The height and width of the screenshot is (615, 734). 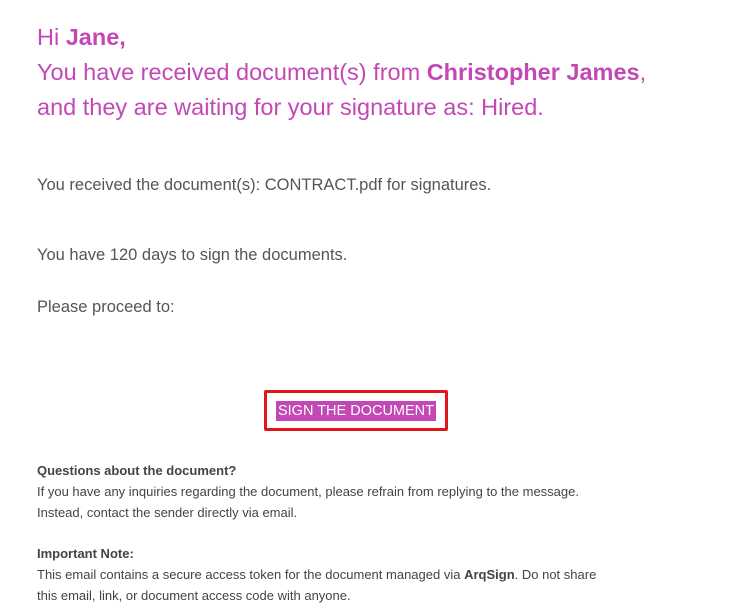 What do you see at coordinates (85, 553) in the screenshot?
I see `important-note-heading: Important Note:` at bounding box center [85, 553].